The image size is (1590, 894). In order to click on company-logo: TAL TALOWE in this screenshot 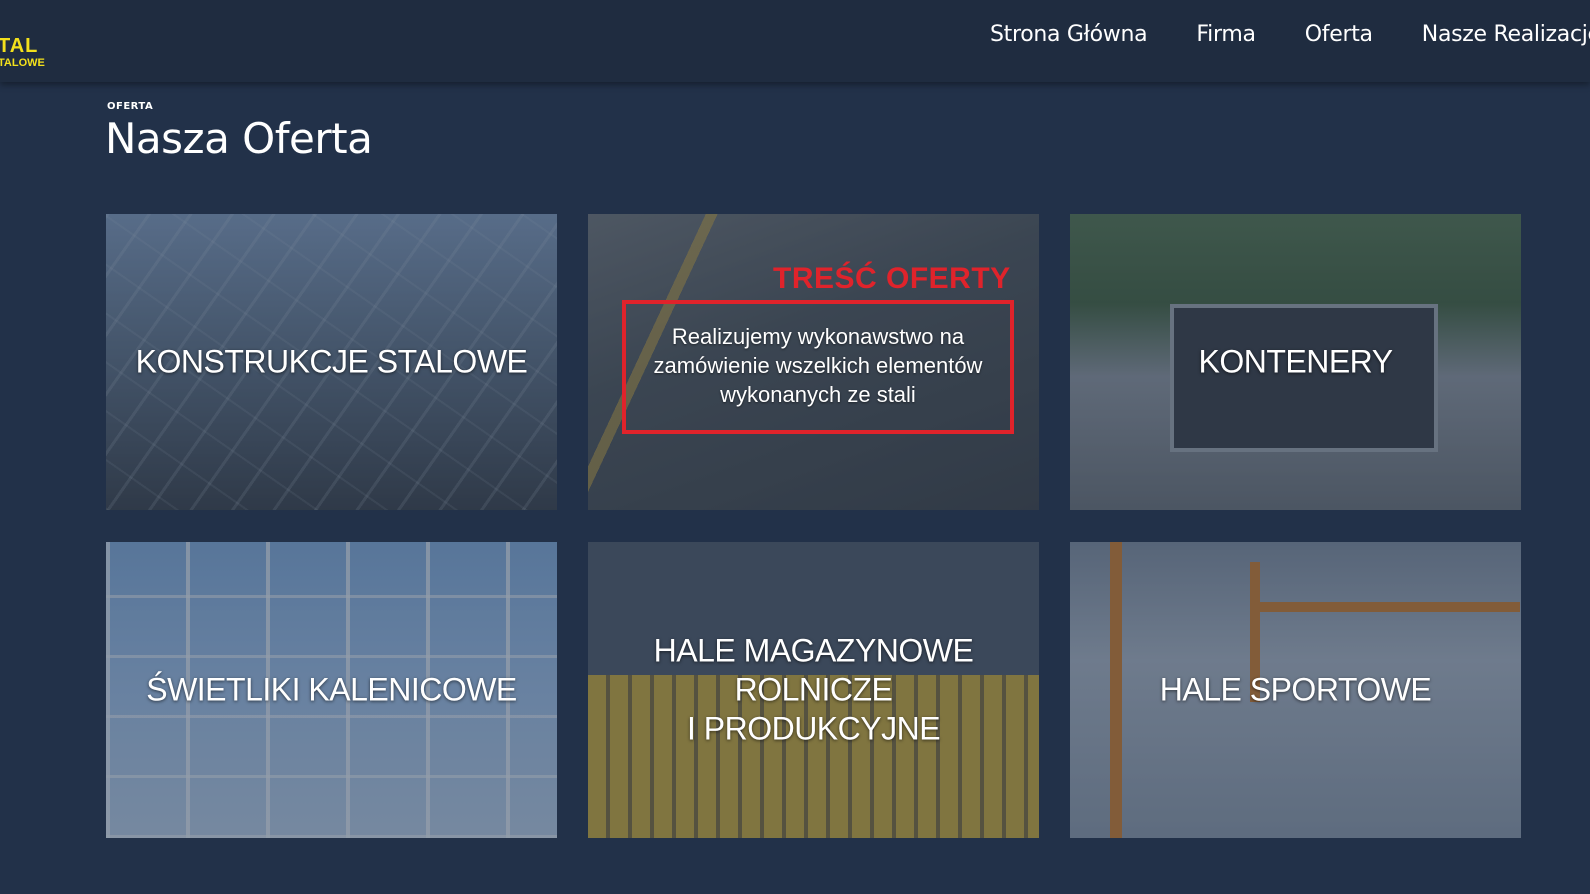, I will do `click(22, 52)`.